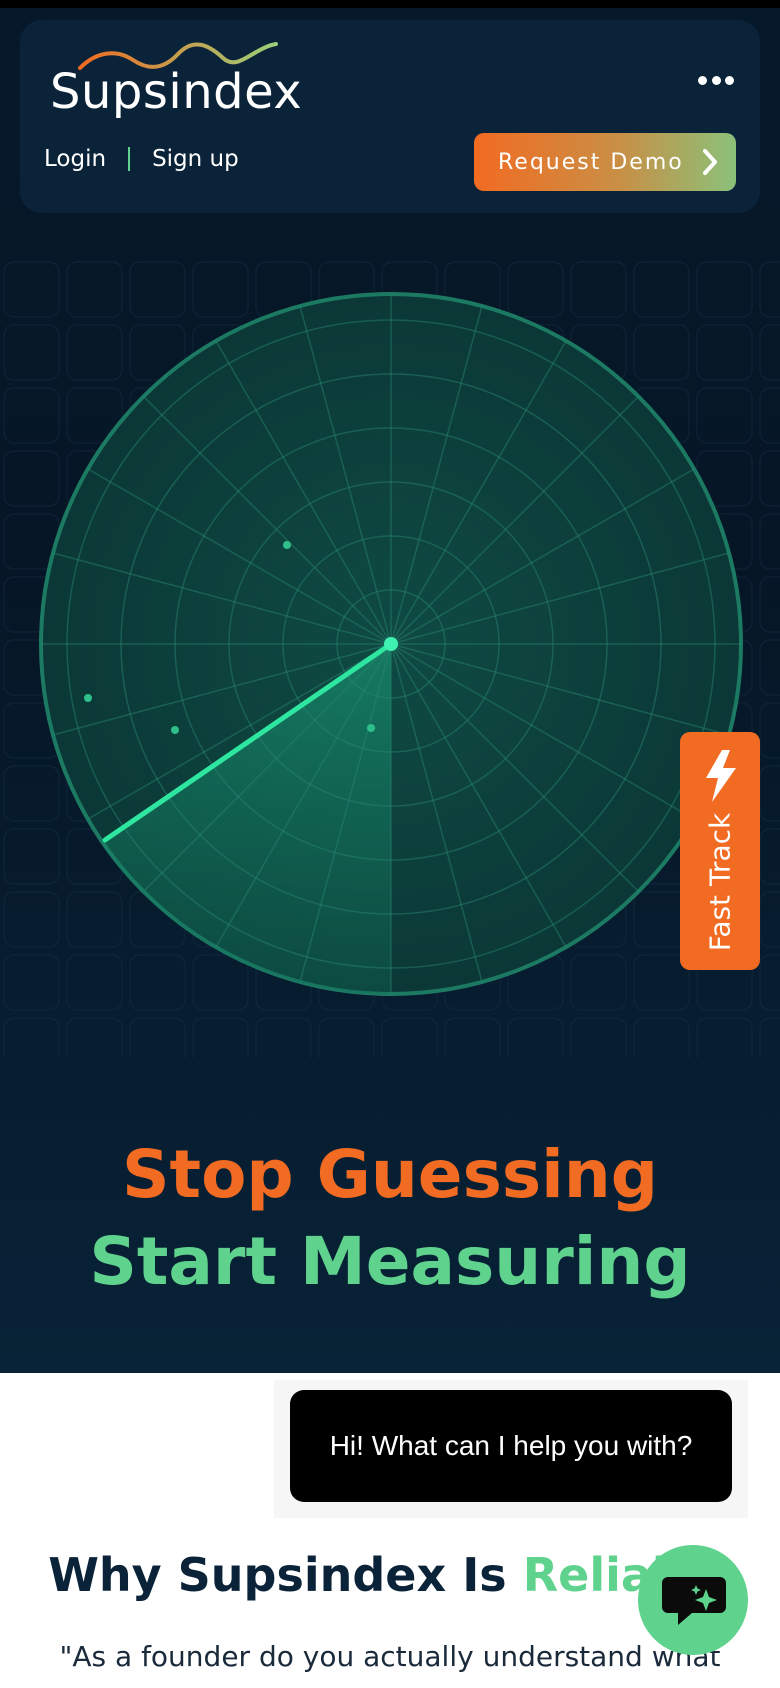 The width and height of the screenshot is (780, 1688). What do you see at coordinates (390, 1174) in the screenshot?
I see `hero-headline-line1: Stop Guessing` at bounding box center [390, 1174].